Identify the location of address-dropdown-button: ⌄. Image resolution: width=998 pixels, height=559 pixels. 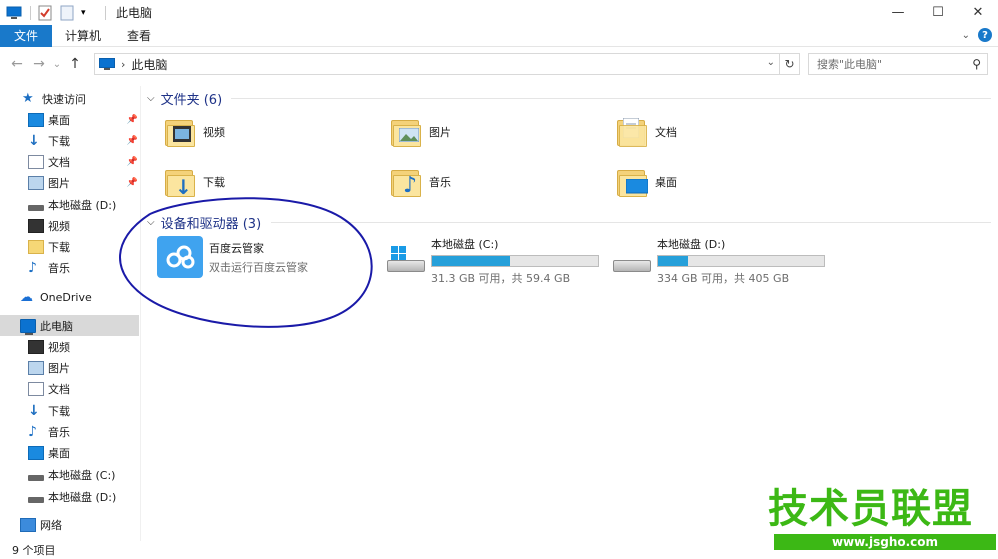
(771, 62).